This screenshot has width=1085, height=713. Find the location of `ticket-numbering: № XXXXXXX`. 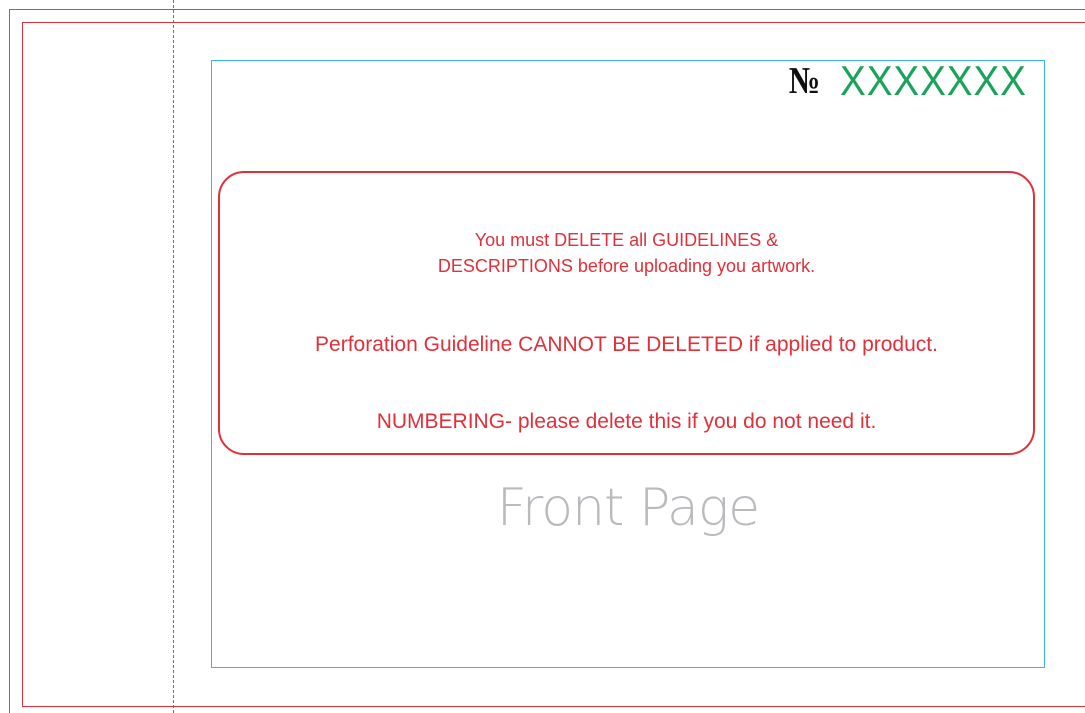

ticket-numbering: № XXXXXXX is located at coordinates (912, 80).